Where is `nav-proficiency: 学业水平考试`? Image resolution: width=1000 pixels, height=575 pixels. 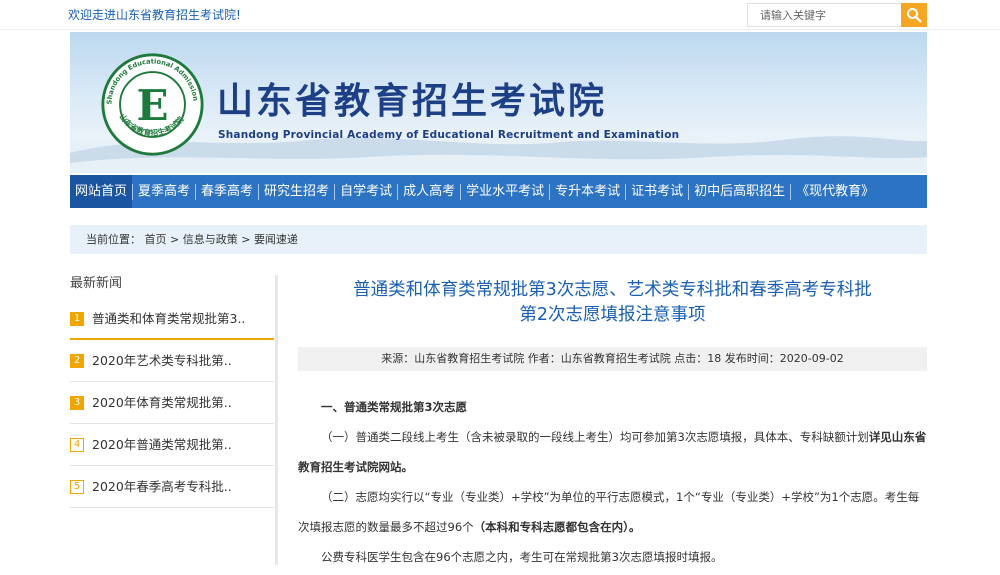 nav-proficiency: 学业水平考试 is located at coordinates (505, 191).